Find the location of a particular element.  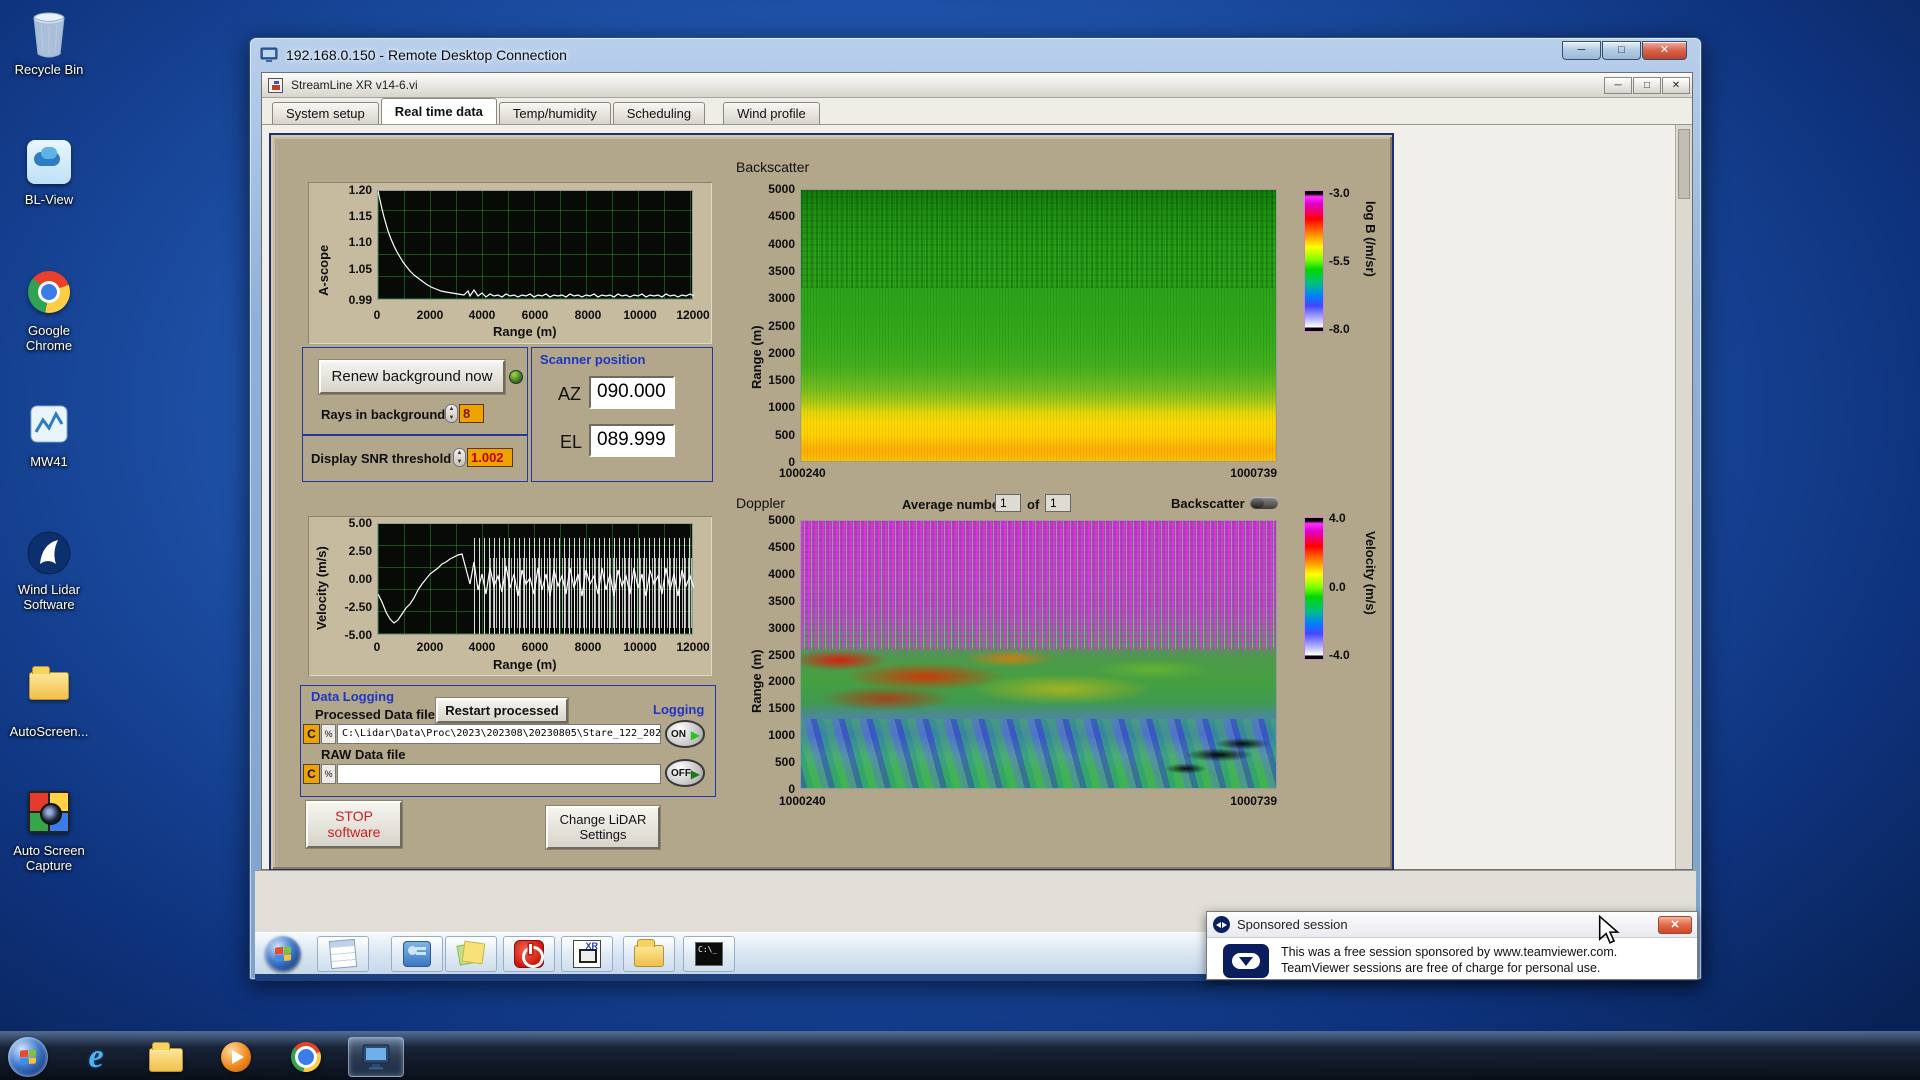

bs-ytick: 2500 is located at coordinates (781, 326).